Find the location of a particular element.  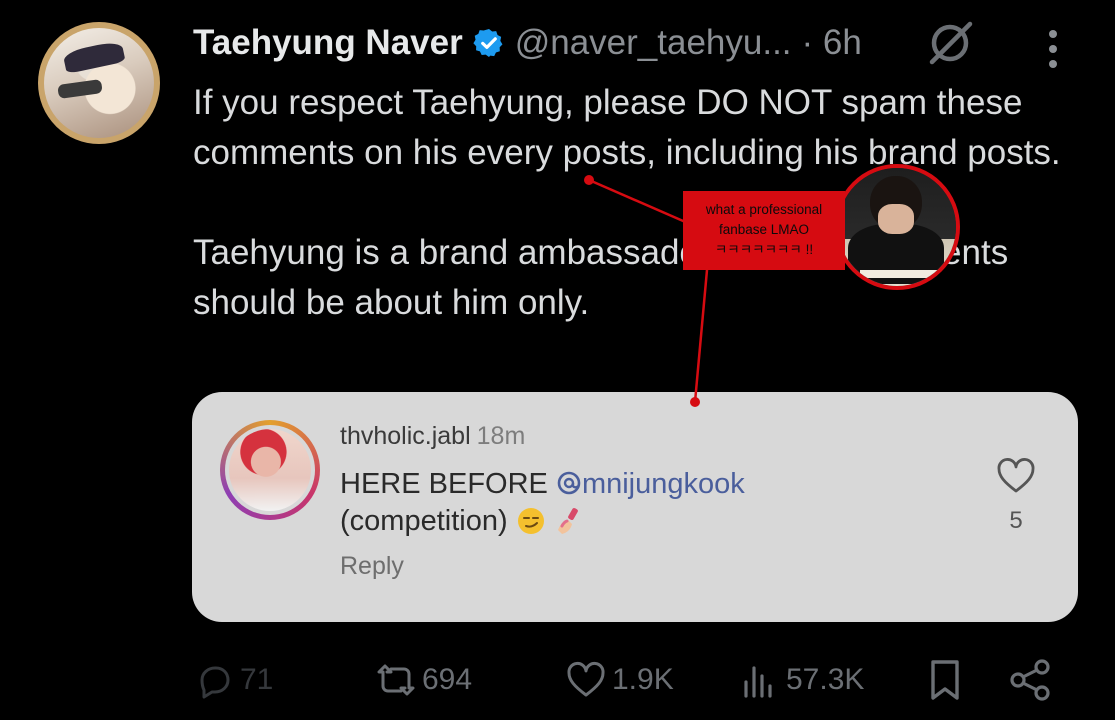

comment-reply-button: Reply is located at coordinates (372, 566).